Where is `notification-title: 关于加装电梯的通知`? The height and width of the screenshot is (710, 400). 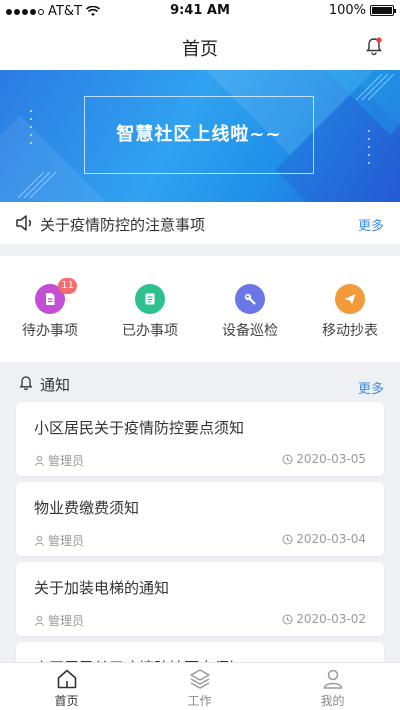
notification-title: 关于加装电梯的通知 is located at coordinates (102, 588).